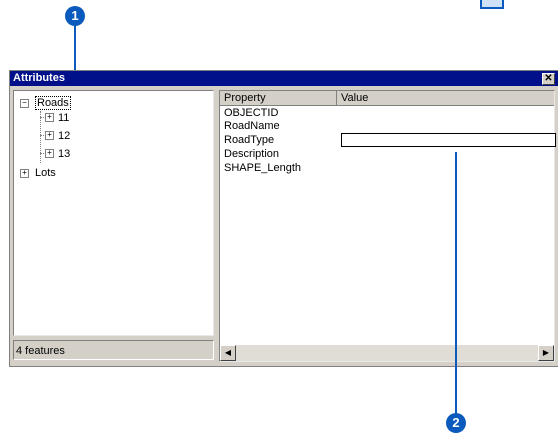  What do you see at coordinates (40, 137) in the screenshot?
I see `tree-connector` at bounding box center [40, 137].